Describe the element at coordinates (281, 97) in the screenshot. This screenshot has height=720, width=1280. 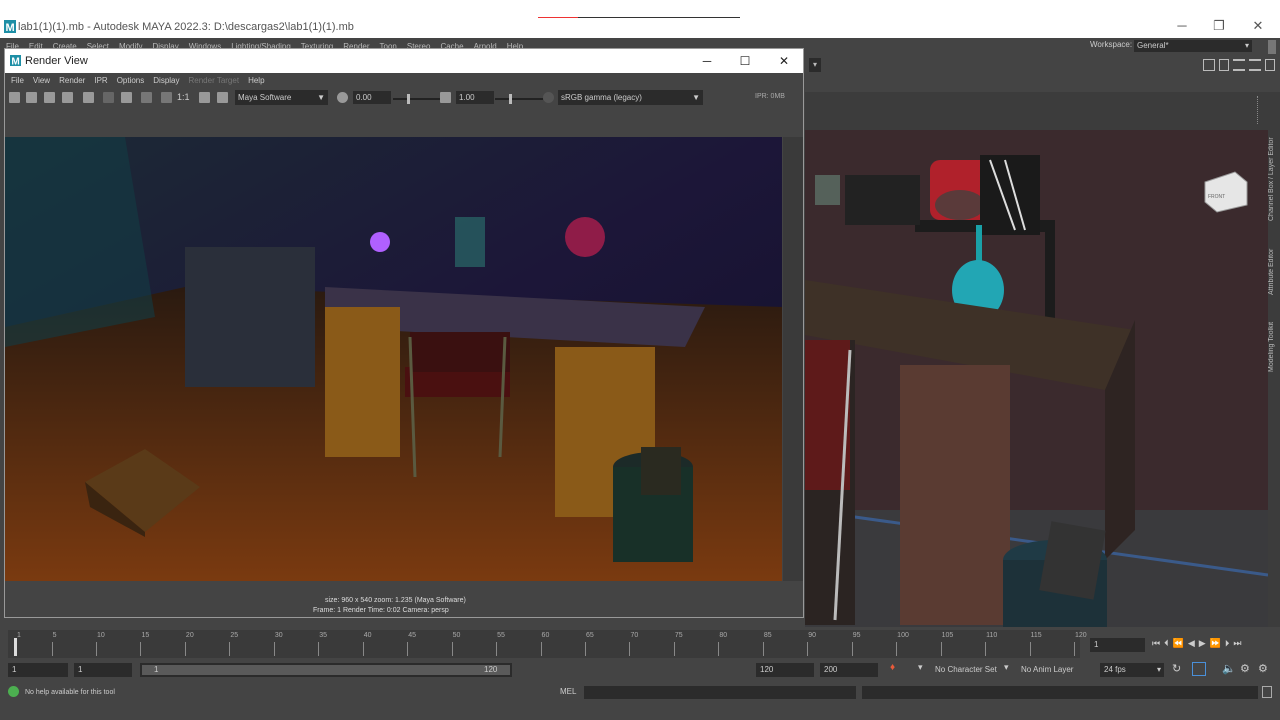
I see `renderer-dropdown: Maya Software ▼` at that location.